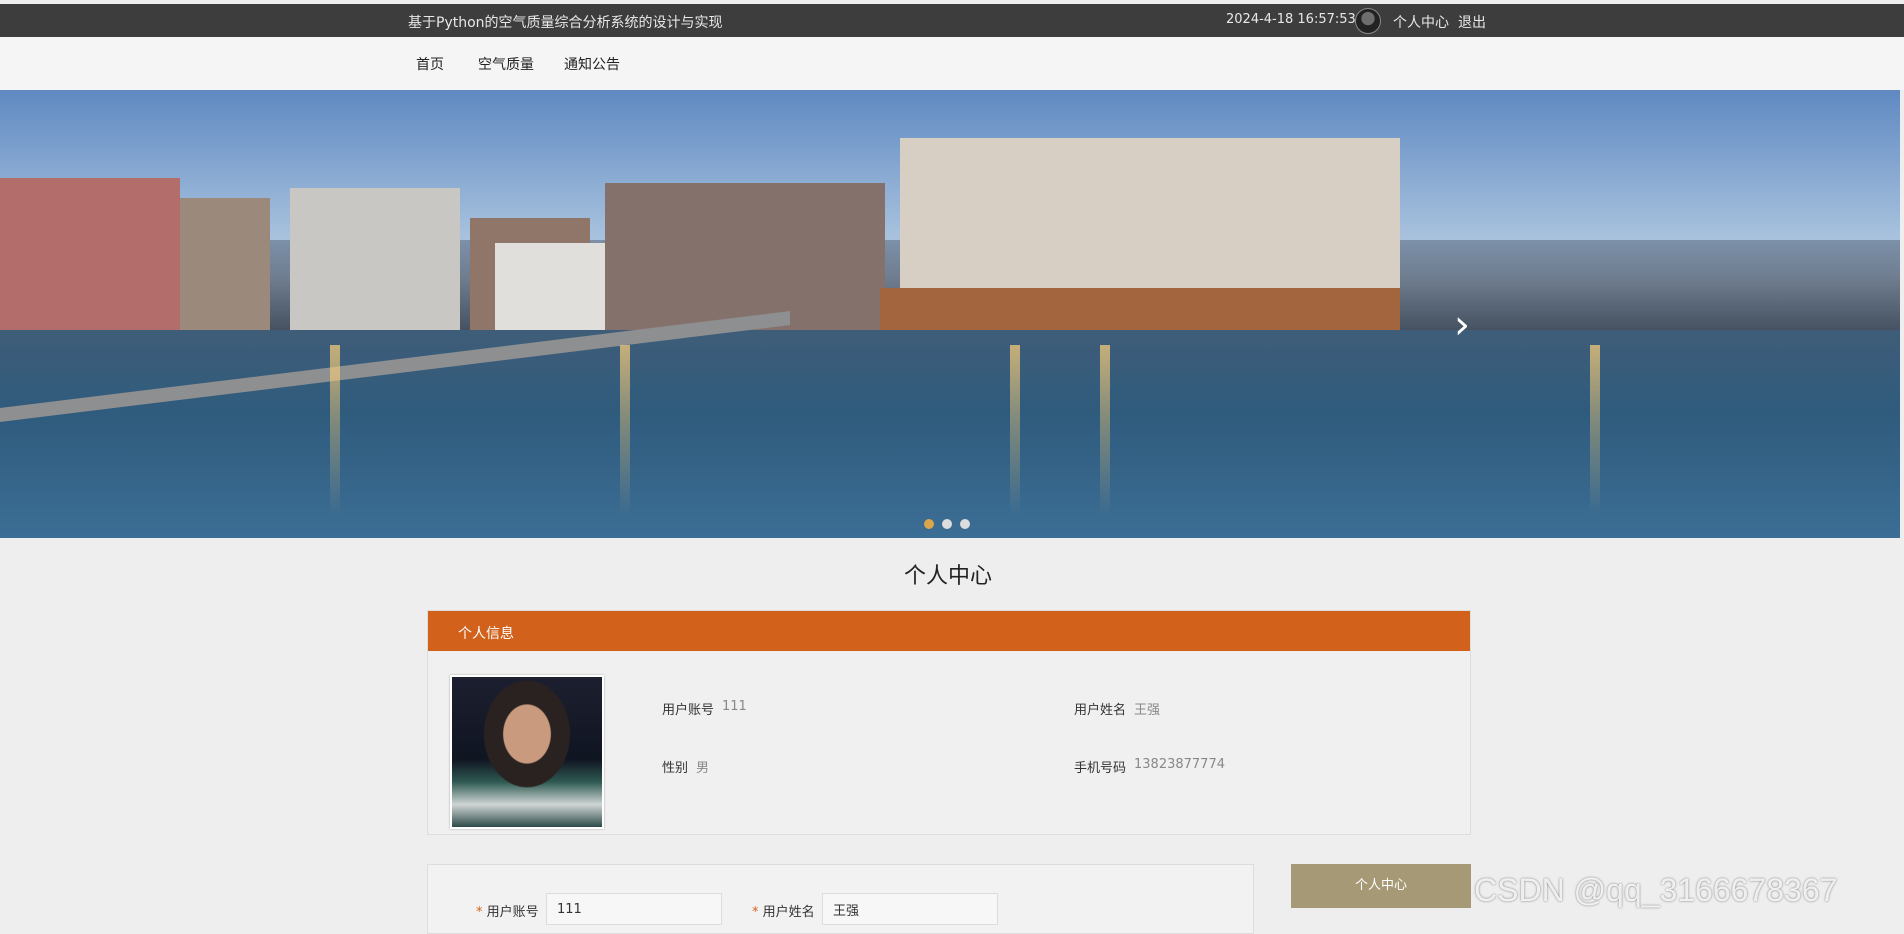 Image resolution: width=1904 pixels, height=934 pixels. I want to click on name-input, so click(910, 909).